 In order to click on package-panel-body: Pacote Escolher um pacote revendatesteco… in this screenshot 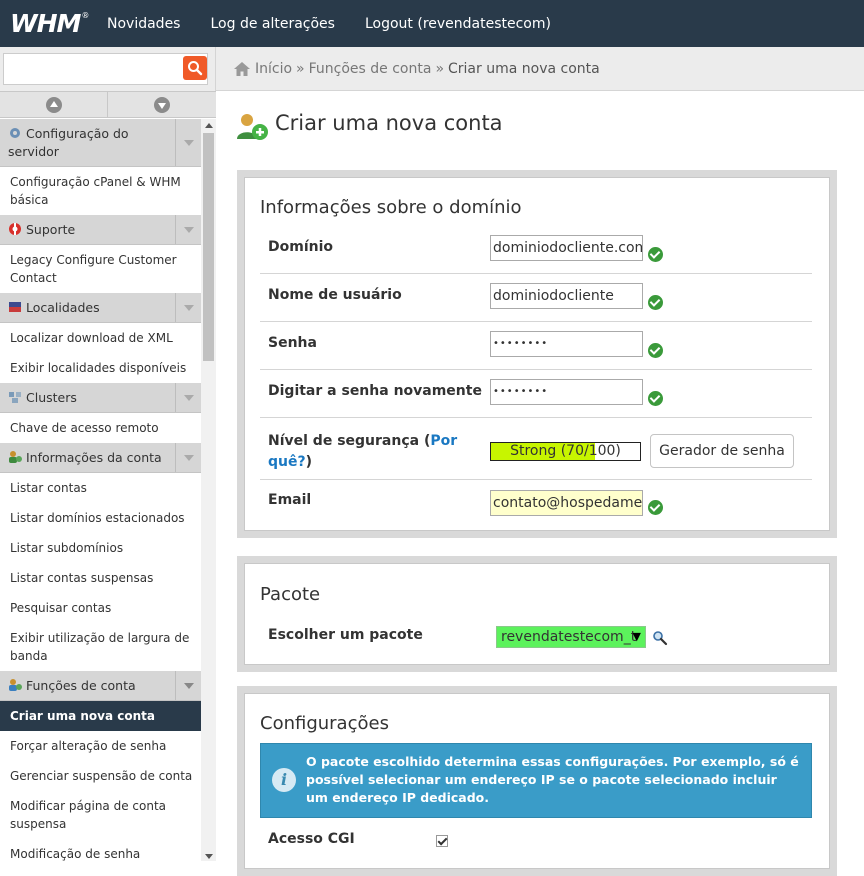, I will do `click(537, 614)`.